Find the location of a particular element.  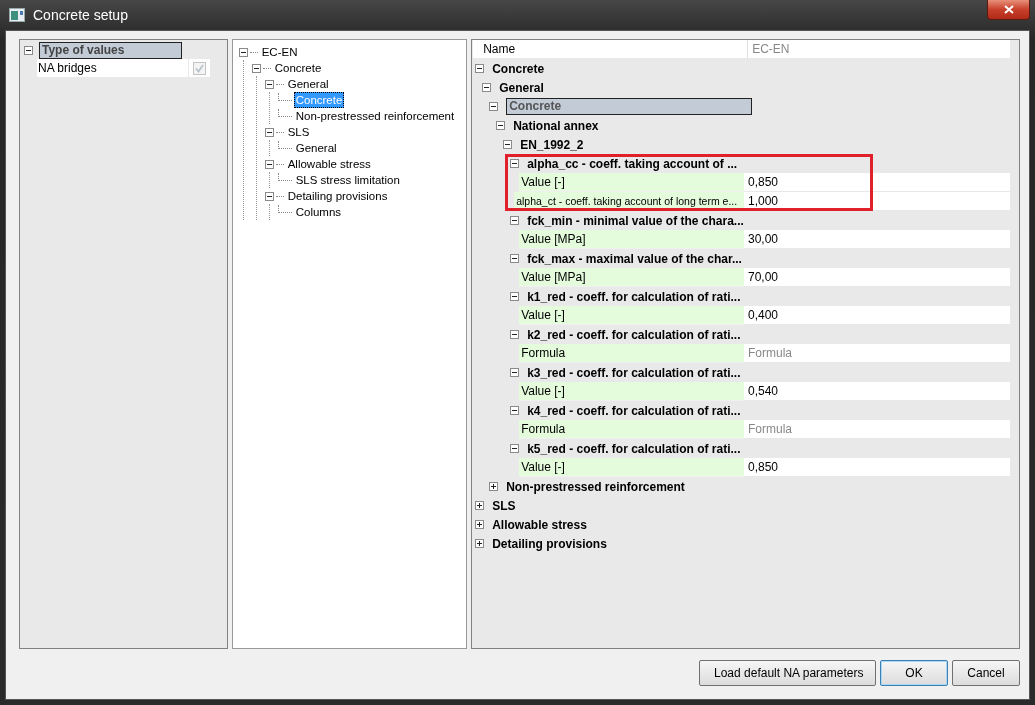

group-label: EN_1992_2 is located at coordinates (552, 144).